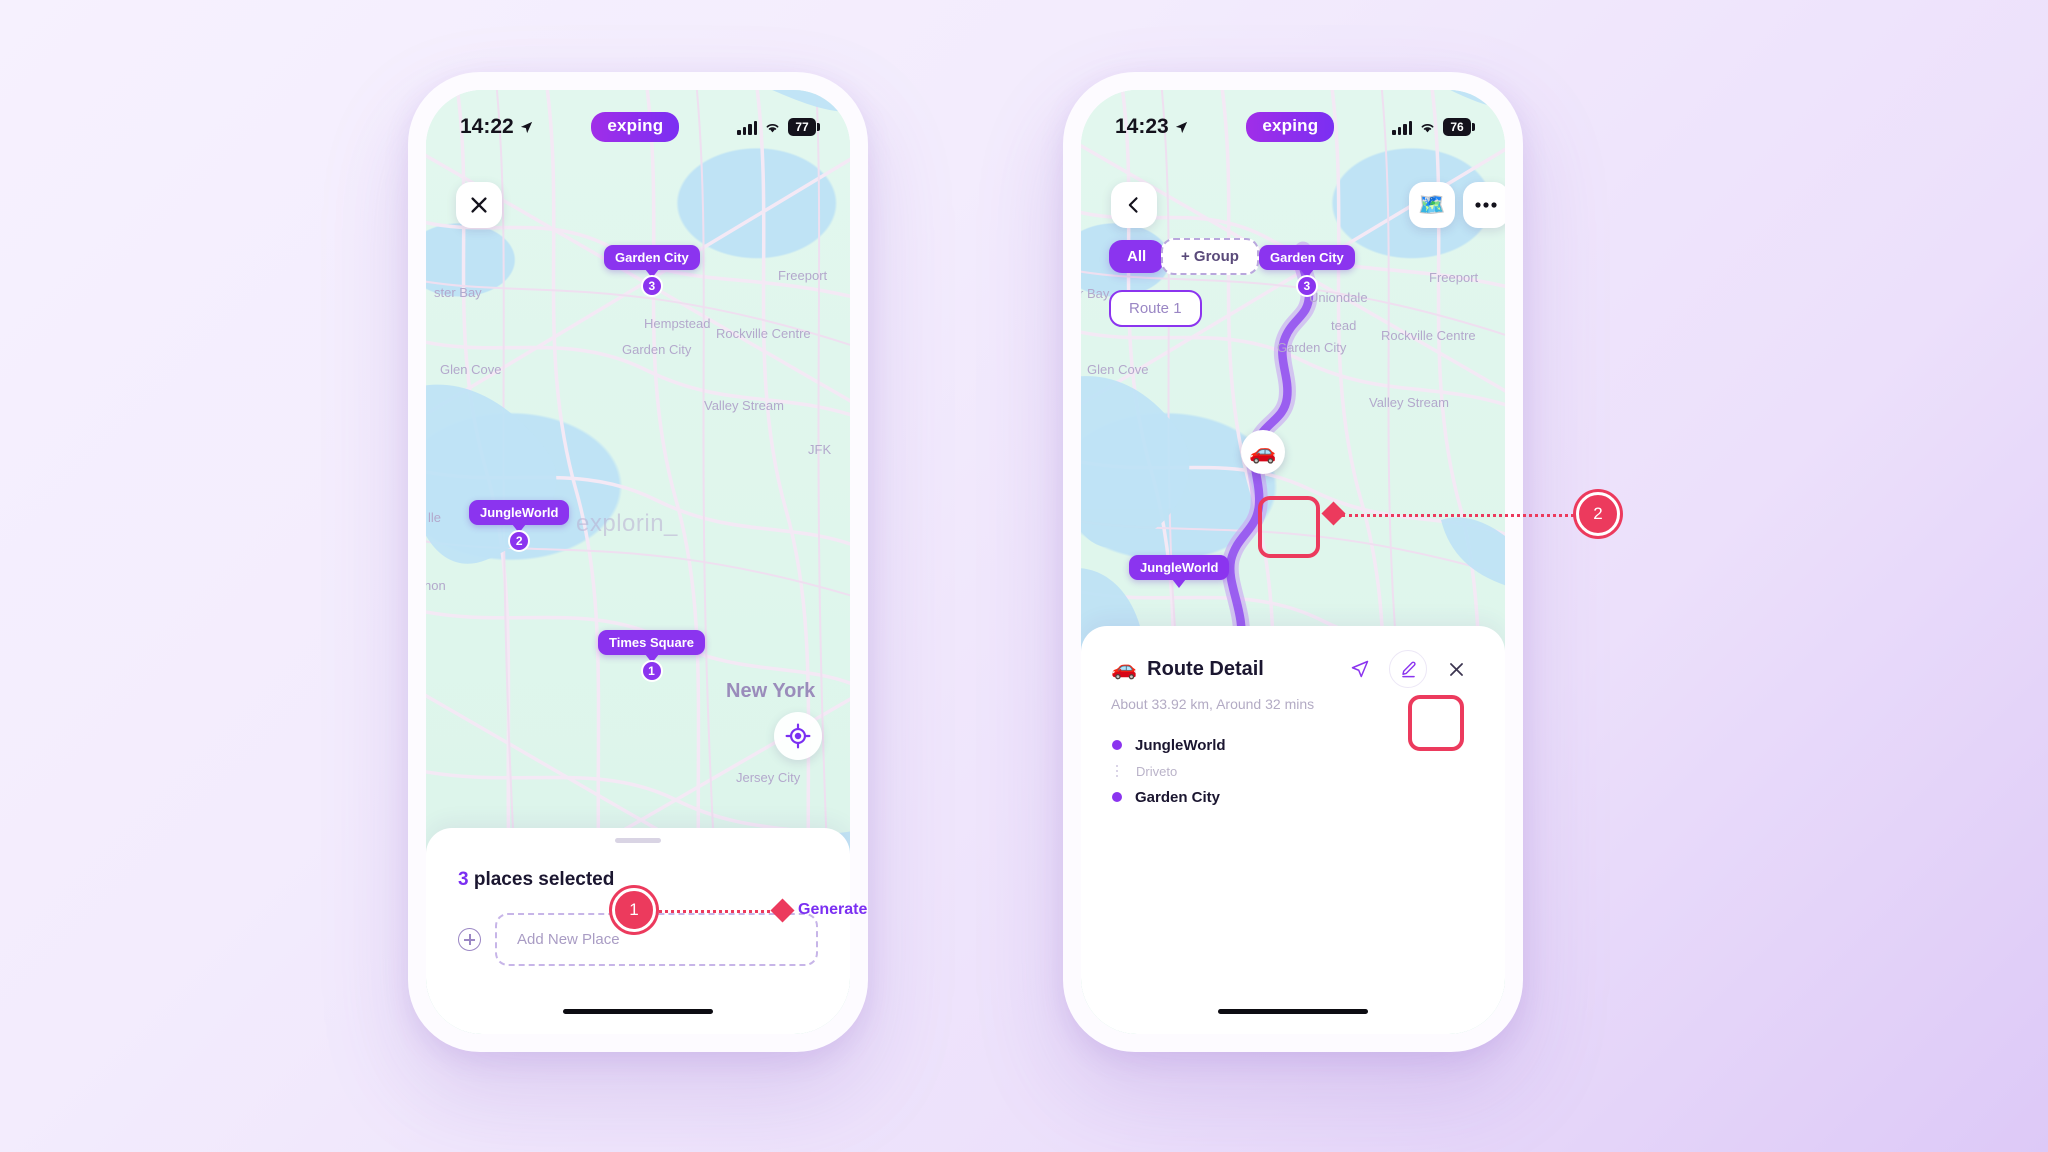 The image size is (2048, 1152). Describe the element at coordinates (1179, 583) in the screenshot. I see `map-pin-pointer-icon` at that location.